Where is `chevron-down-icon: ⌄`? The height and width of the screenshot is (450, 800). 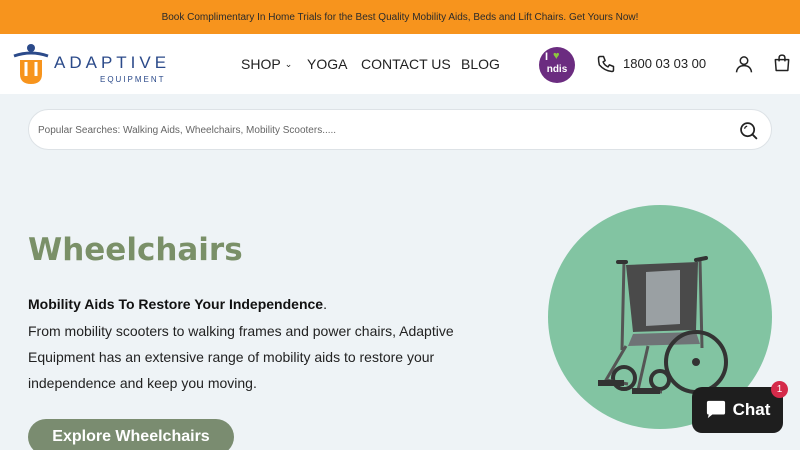
chevron-down-icon: ⌄ is located at coordinates (288, 63).